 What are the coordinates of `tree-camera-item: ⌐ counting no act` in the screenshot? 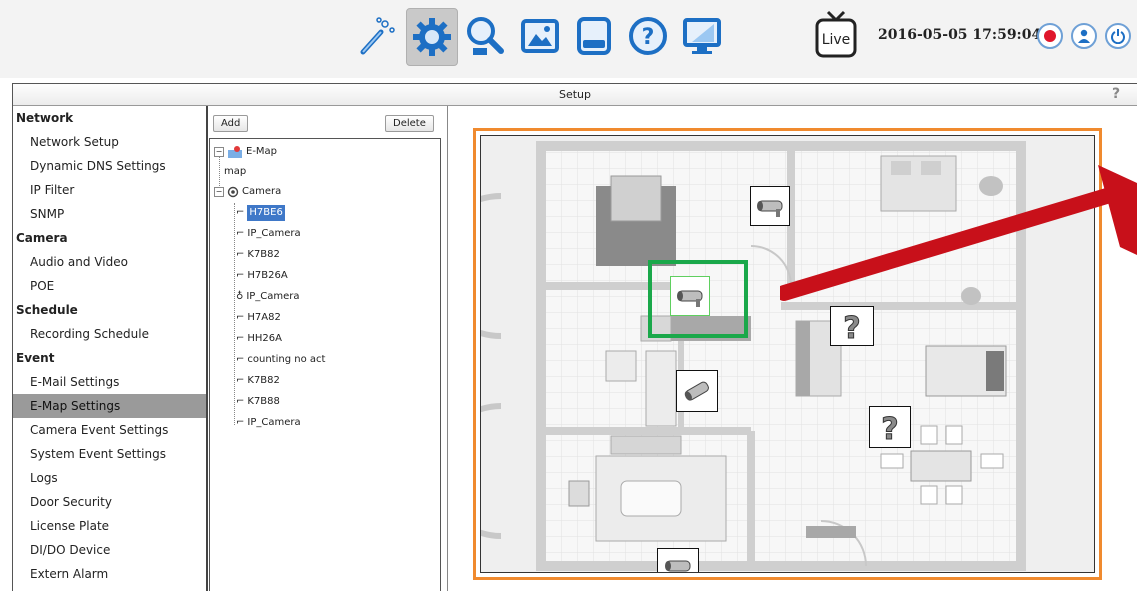 It's located at (280, 360).